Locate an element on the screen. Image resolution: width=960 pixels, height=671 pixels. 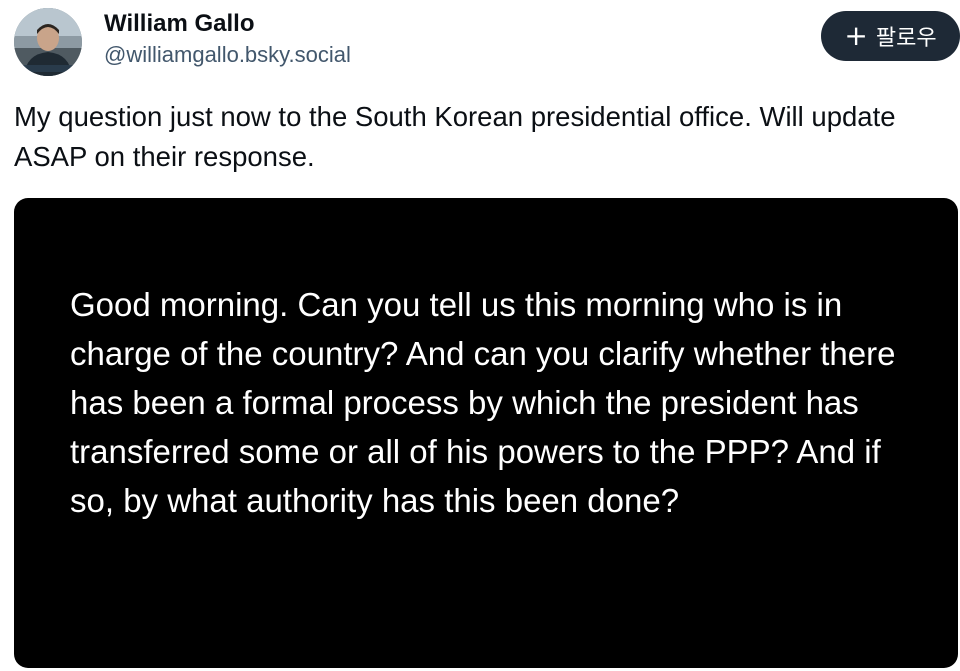
avatar-image is located at coordinates (48, 42).